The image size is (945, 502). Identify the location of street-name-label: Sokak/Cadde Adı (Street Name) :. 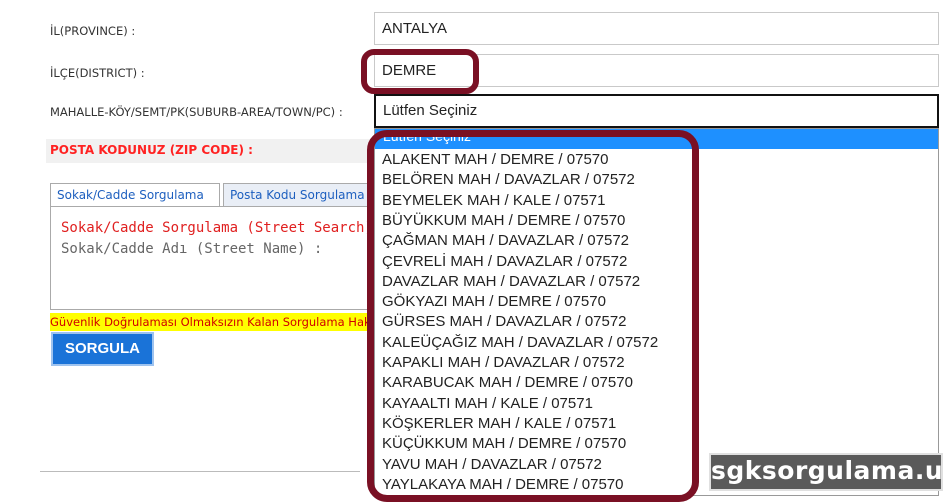
(192, 249).